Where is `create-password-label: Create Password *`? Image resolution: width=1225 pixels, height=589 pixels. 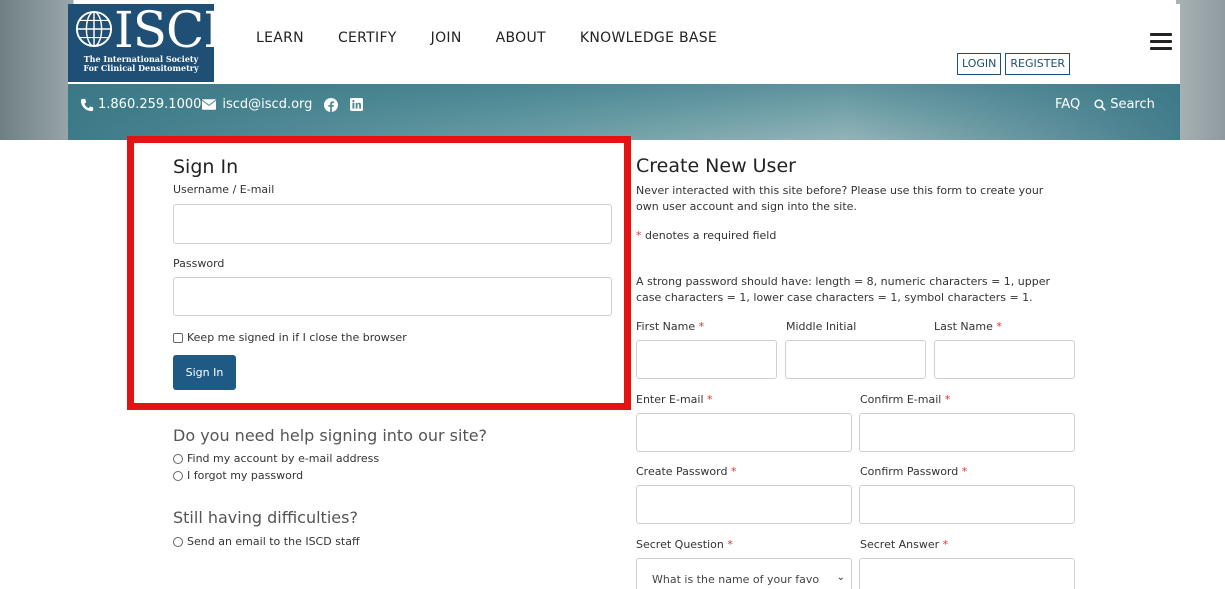 create-password-label: Create Password * is located at coordinates (686, 471).